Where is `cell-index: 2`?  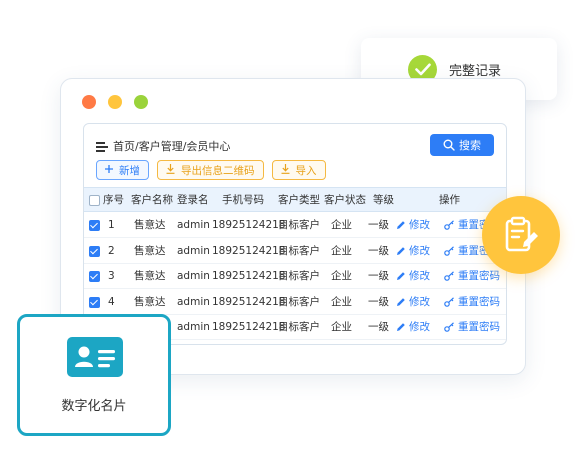 cell-index: 2 is located at coordinates (111, 250).